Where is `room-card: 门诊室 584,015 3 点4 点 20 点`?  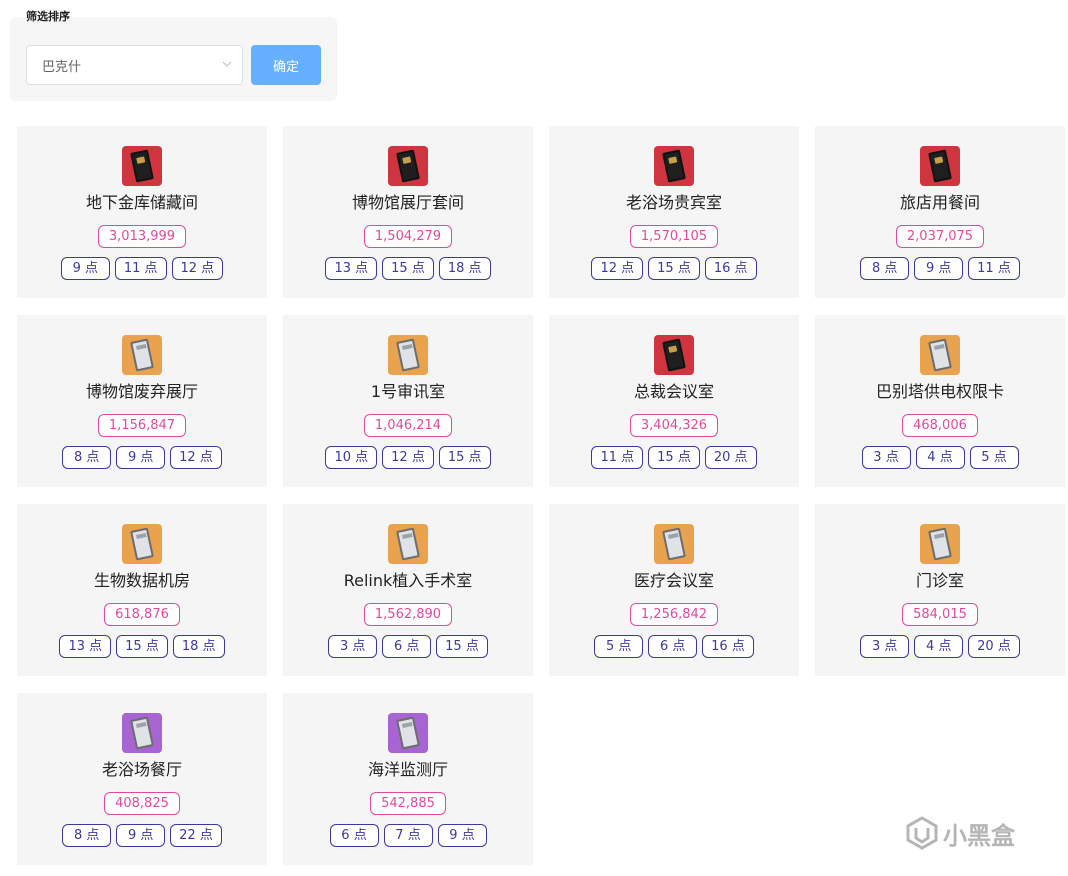
room-card: 门诊室 584,015 3 点4 点 20 点 is located at coordinates (940, 590).